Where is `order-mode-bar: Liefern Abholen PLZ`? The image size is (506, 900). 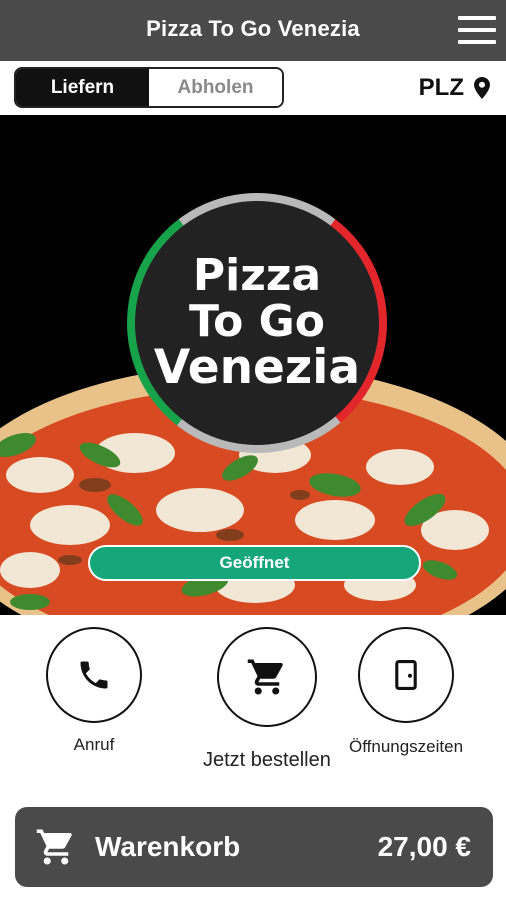
order-mode-bar: Liefern Abholen PLZ is located at coordinates (253, 88).